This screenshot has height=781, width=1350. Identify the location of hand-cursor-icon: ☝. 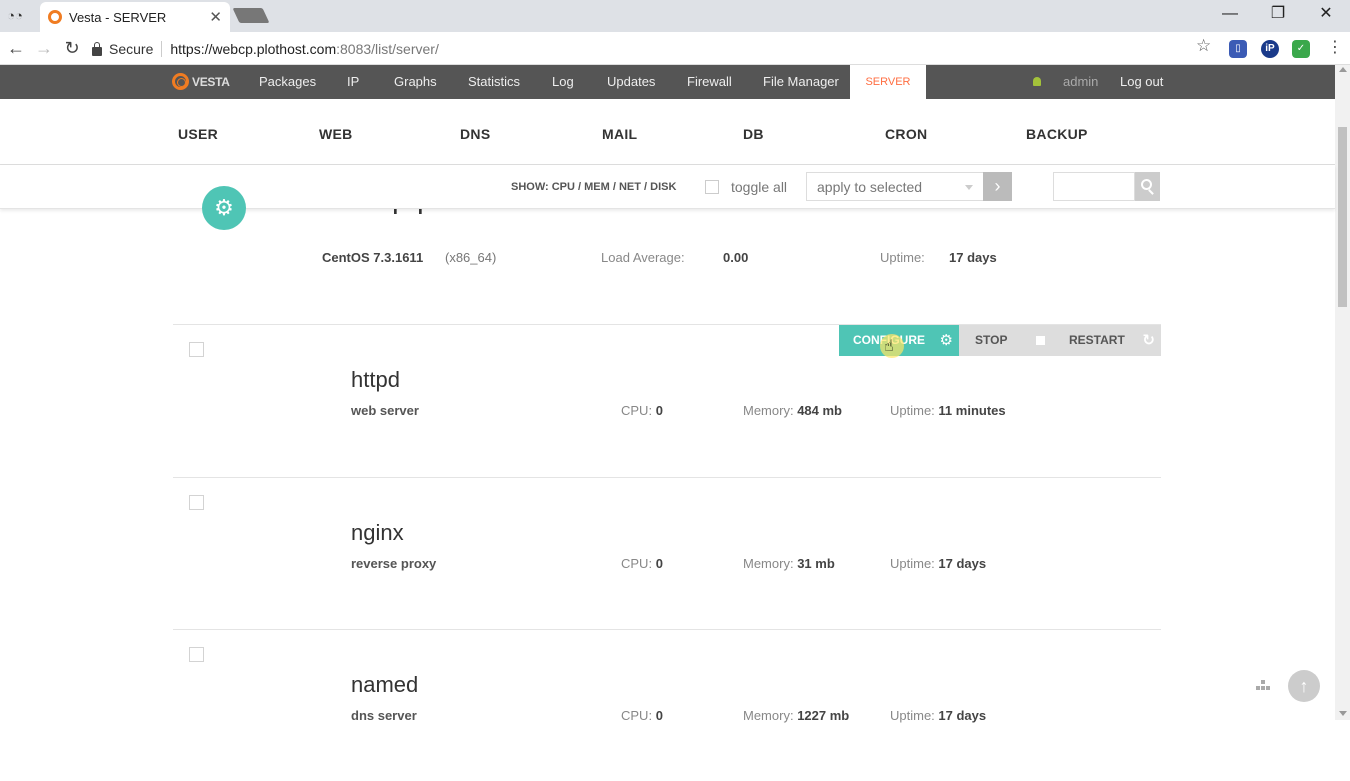
(889, 346).